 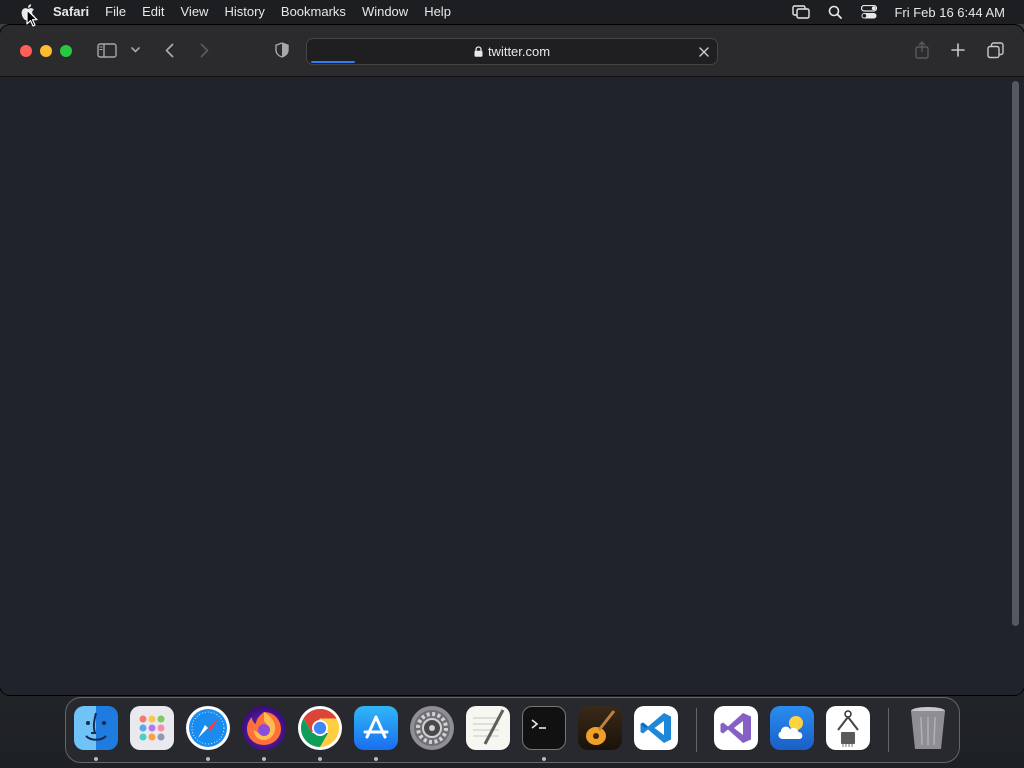 What do you see at coordinates (333, 62) in the screenshot?
I see `page-load-progress-bar` at bounding box center [333, 62].